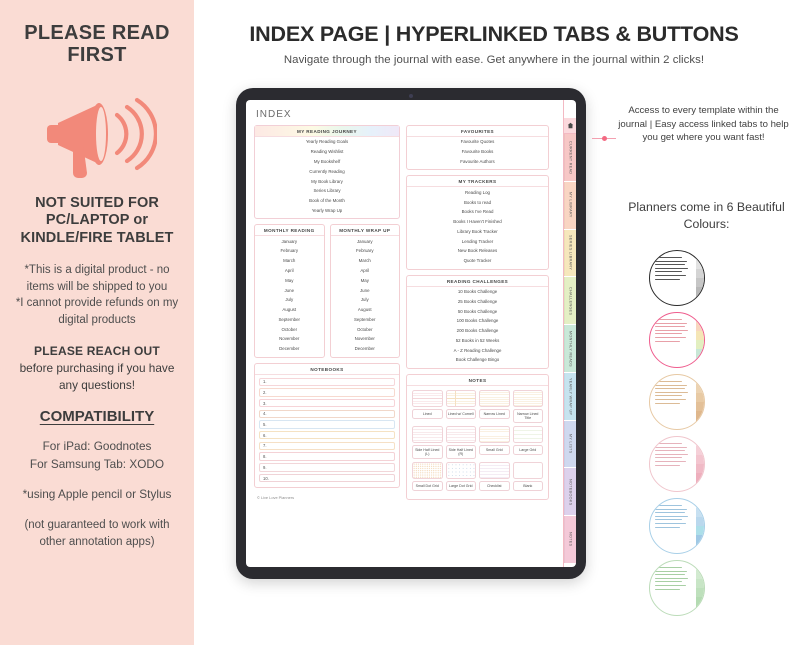  Describe the element at coordinates (327, 142) in the screenshot. I see `list-item: Yearly Reading Goals` at that location.